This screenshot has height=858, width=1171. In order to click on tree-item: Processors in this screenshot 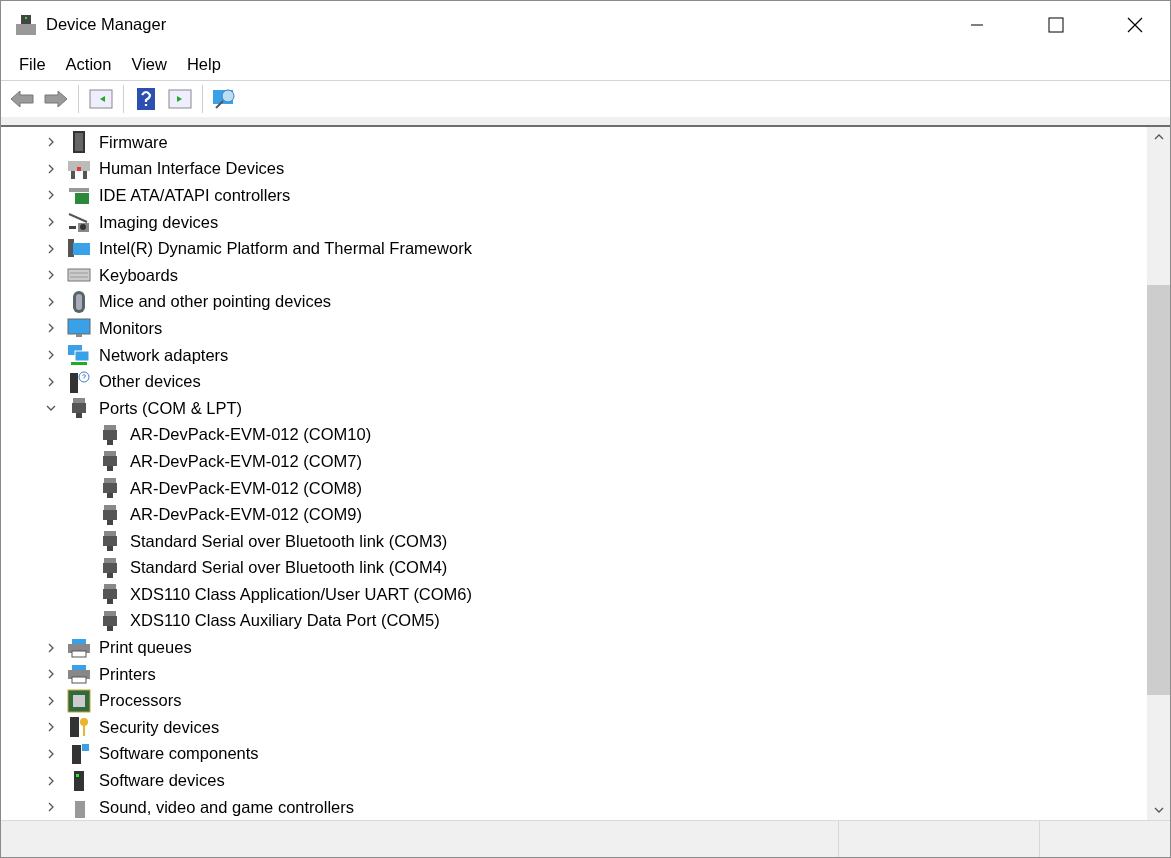, I will do `click(140, 701)`.